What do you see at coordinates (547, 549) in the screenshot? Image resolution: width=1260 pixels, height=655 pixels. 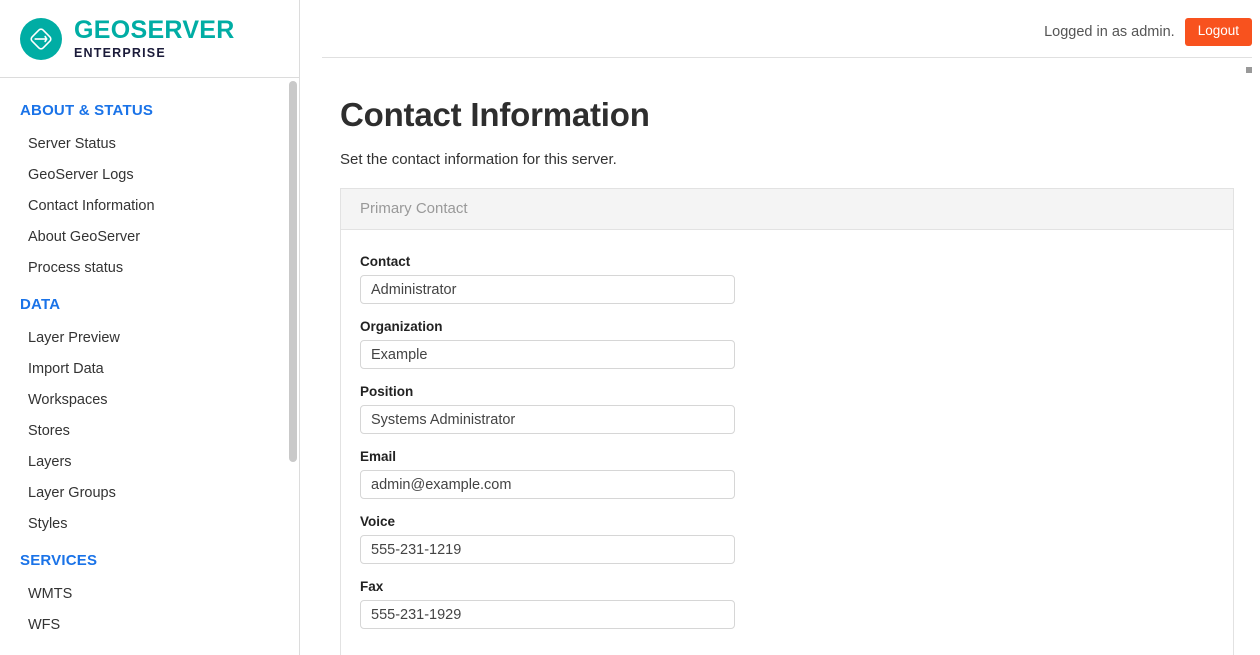 I see `voice-input` at bounding box center [547, 549].